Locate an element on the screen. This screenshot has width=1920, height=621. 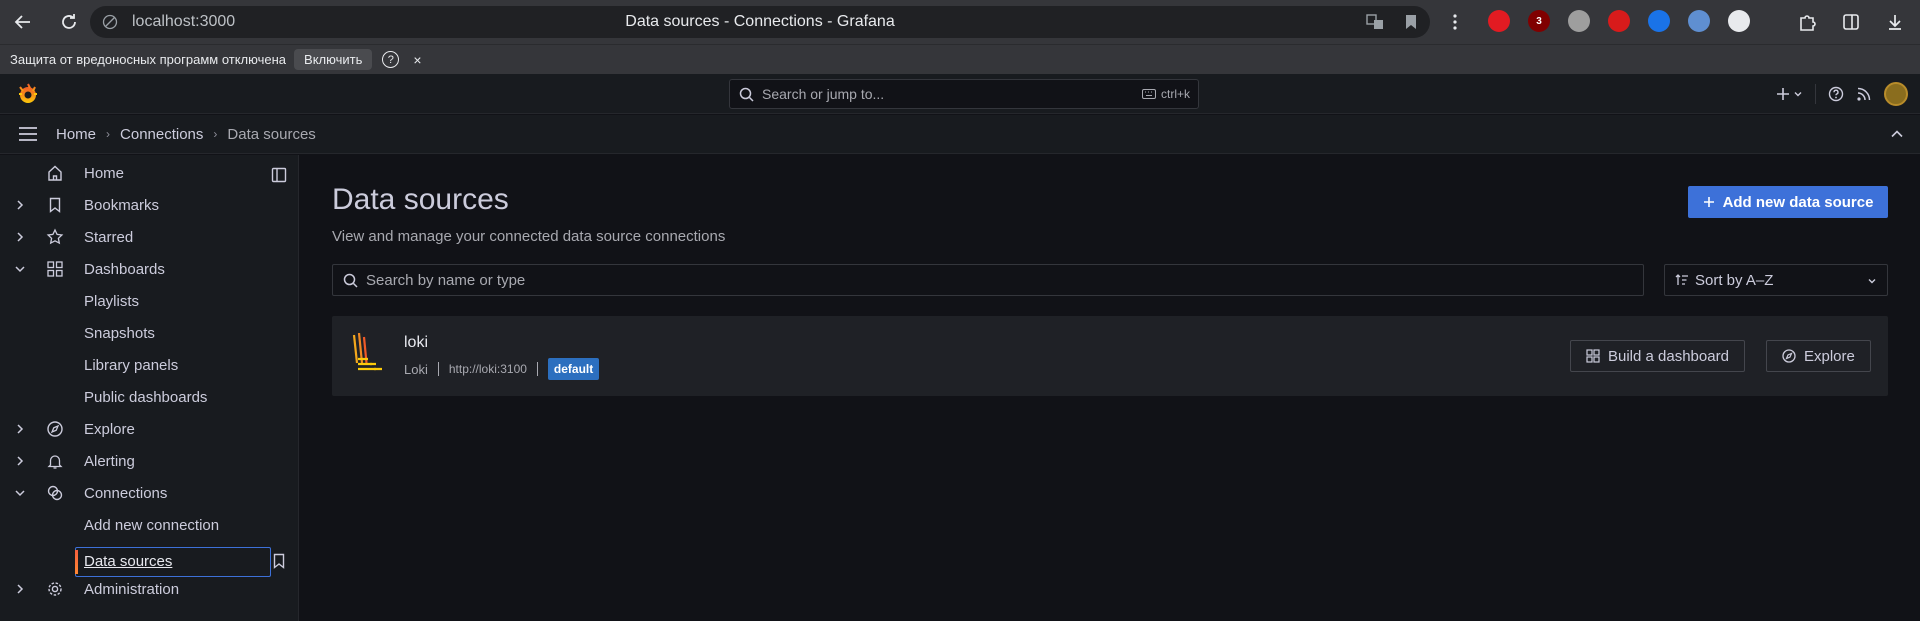
connections-icon is located at coordinates (55, 493).